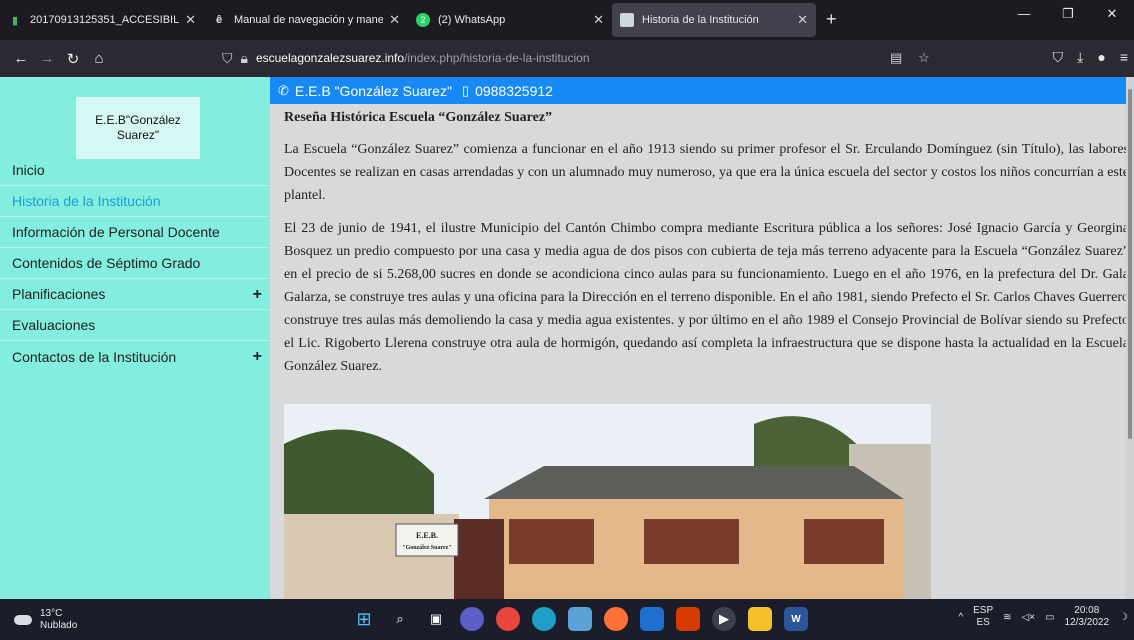 The height and width of the screenshot is (640, 1134). Describe the element at coordinates (15, 20) in the screenshot. I see `document-icon: ▮` at that location.